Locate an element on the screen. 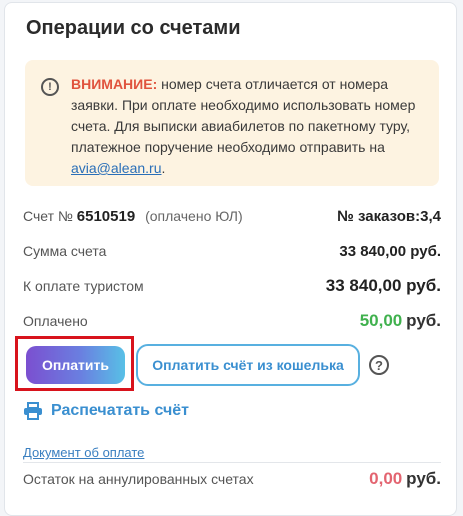 The width and height of the screenshot is (463, 516). help-icon: ? is located at coordinates (379, 365).